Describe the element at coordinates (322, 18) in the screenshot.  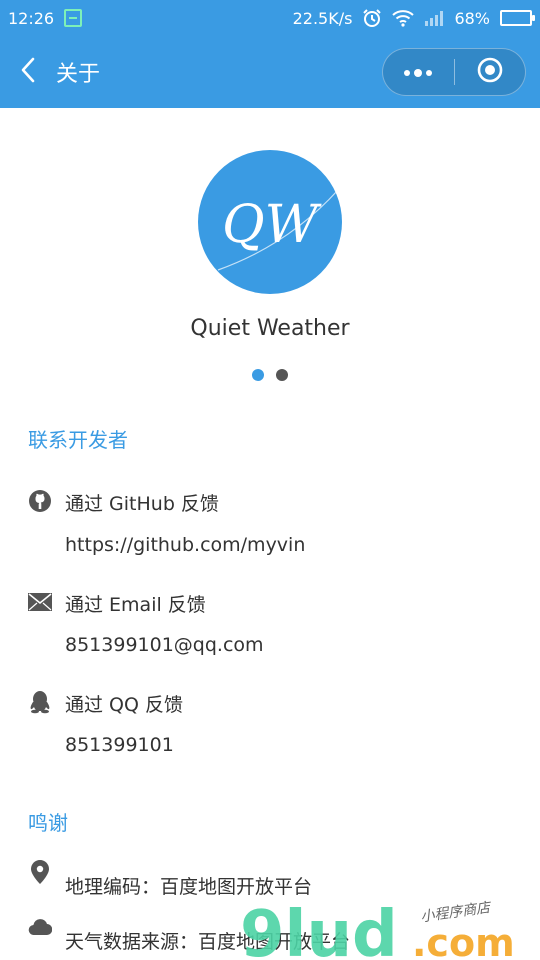
I see `network-speed: 22.5K/s` at that location.